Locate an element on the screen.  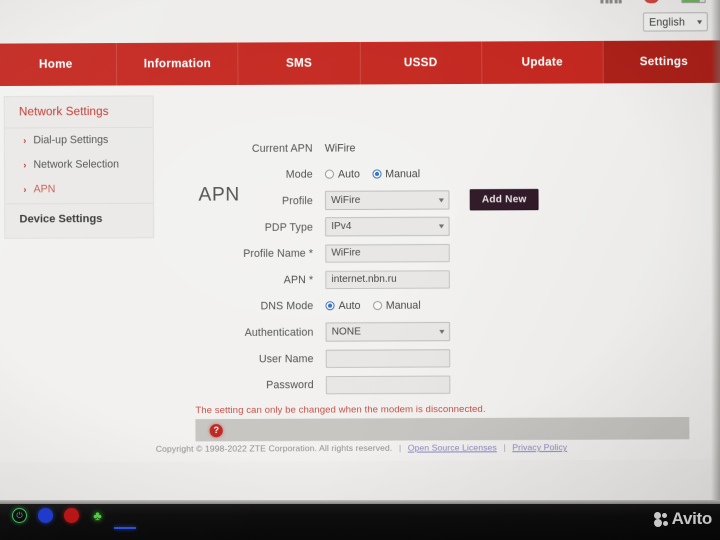
radio-unchecked-icon is located at coordinates (377, 305).